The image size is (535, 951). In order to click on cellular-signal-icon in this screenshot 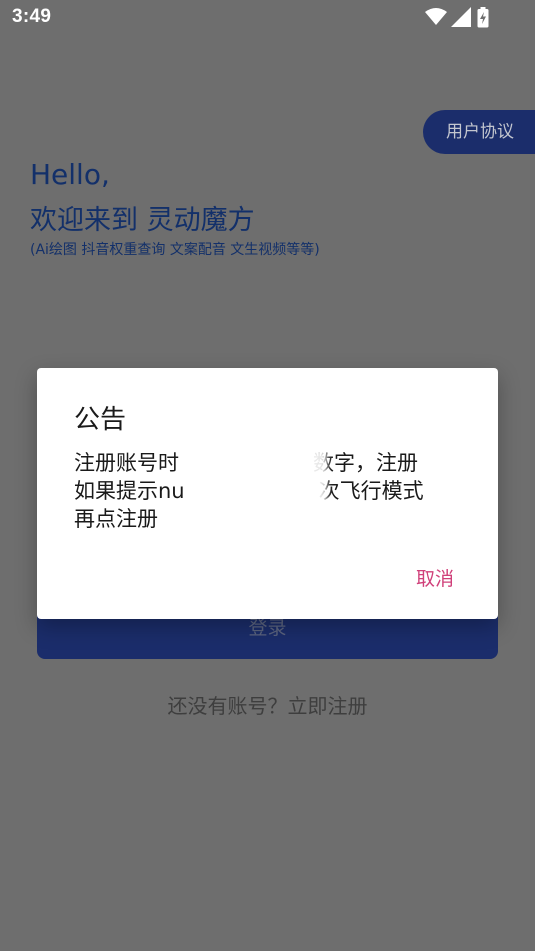, I will do `click(461, 17)`.